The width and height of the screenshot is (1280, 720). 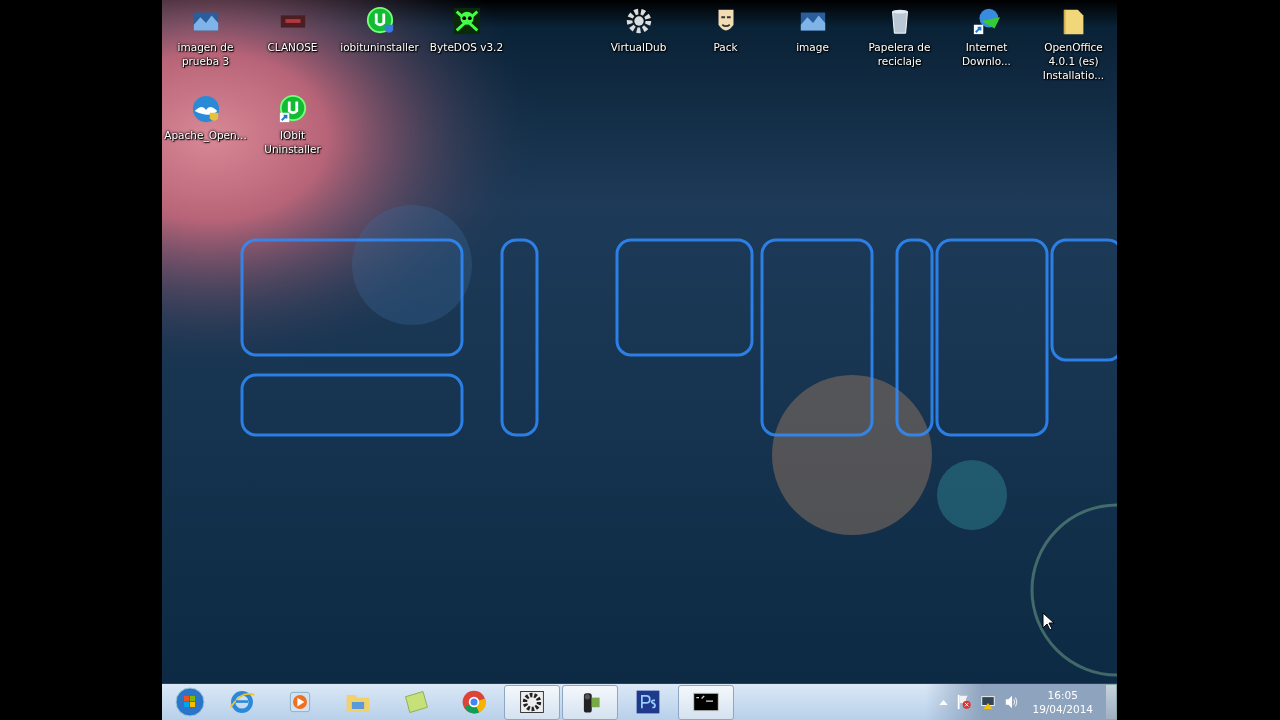 I want to click on clock-time: 16:05, so click(x=1062, y=695).